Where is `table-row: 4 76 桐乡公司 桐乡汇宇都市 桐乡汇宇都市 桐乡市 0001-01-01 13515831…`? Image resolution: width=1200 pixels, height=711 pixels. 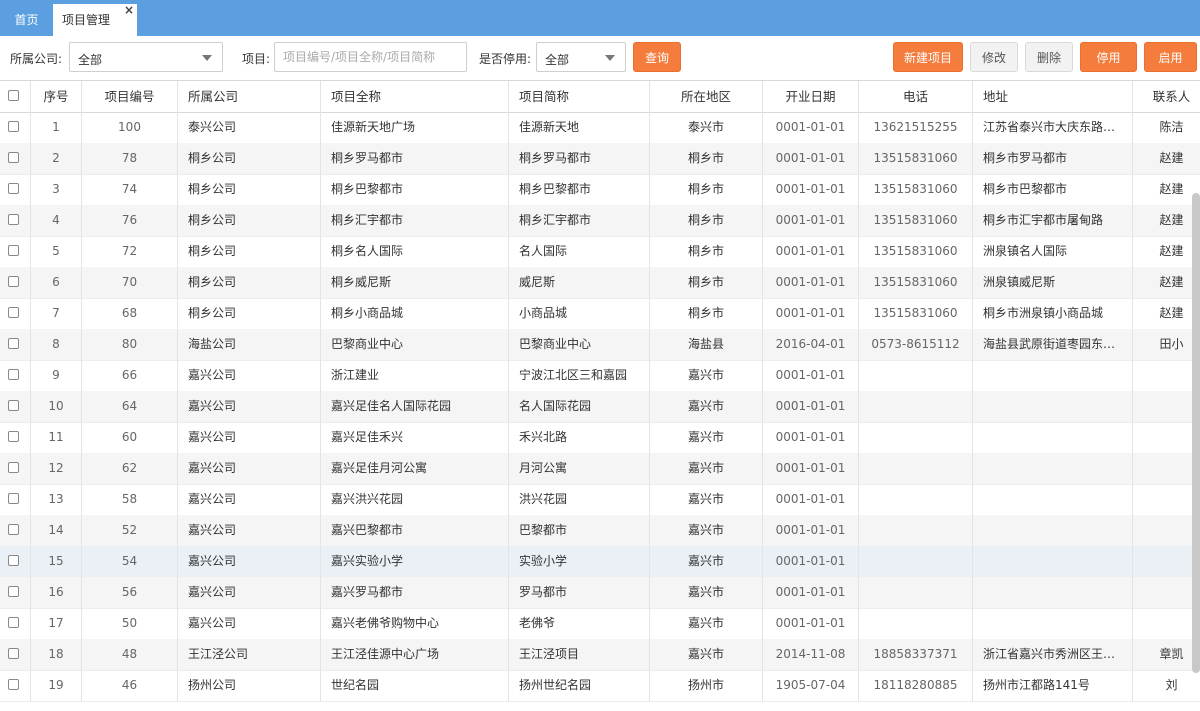 table-row: 4 76 桐乡公司 桐乡汇宇都市 桐乡汇宇都市 桐乡市 0001-01-01 13515831… is located at coordinates (600, 221).